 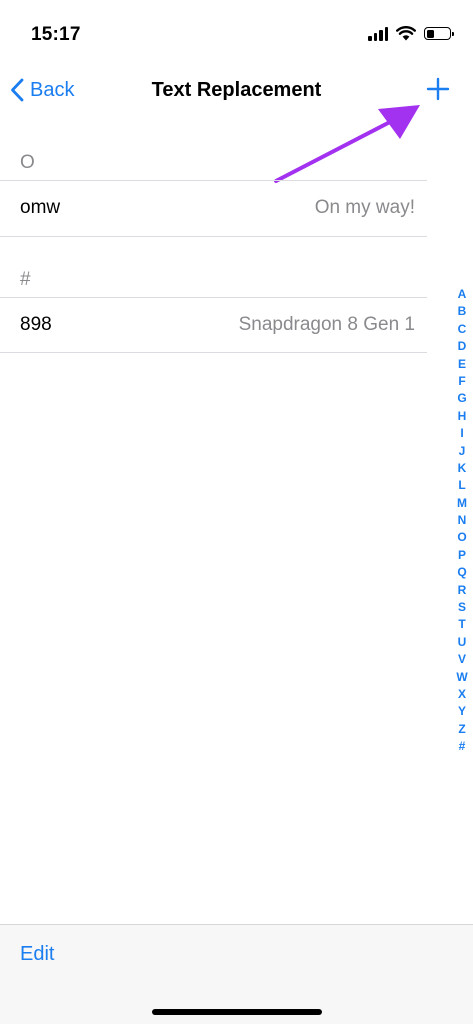 I want to click on index-letter: S, so click(x=462, y=607).